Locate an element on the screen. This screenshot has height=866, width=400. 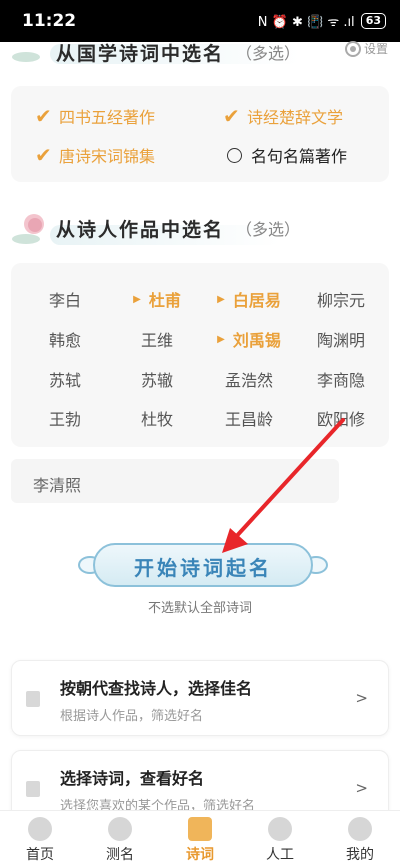
start-naming-label: 开始诗词起名 is located at coordinates (203, 568).